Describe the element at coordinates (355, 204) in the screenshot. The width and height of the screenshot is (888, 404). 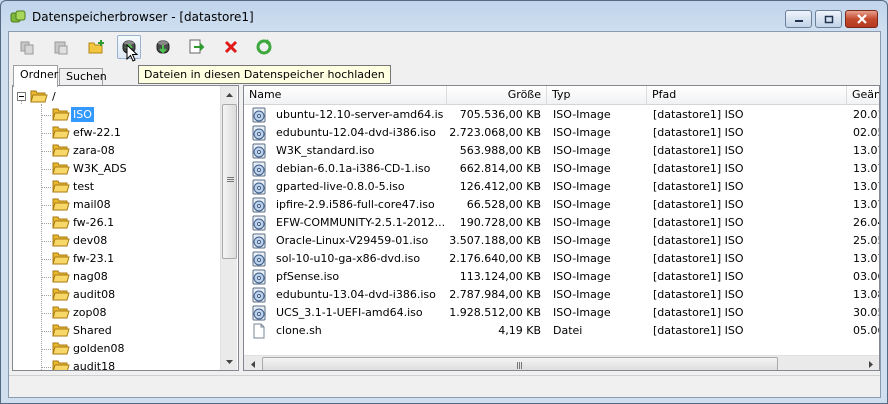
I see `file-name: ipfire-2.9.i586-full-core47.iso` at that location.